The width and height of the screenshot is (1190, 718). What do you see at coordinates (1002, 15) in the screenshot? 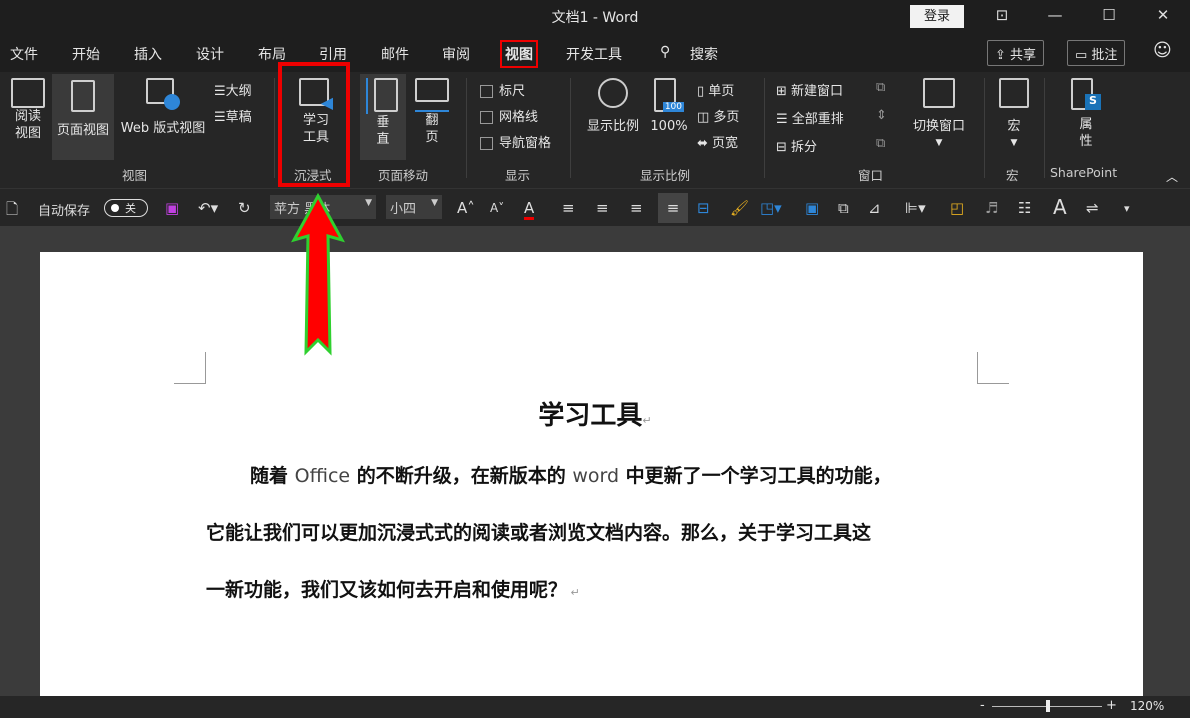
I see `ribbon-display-icon: ⊡` at bounding box center [1002, 15].